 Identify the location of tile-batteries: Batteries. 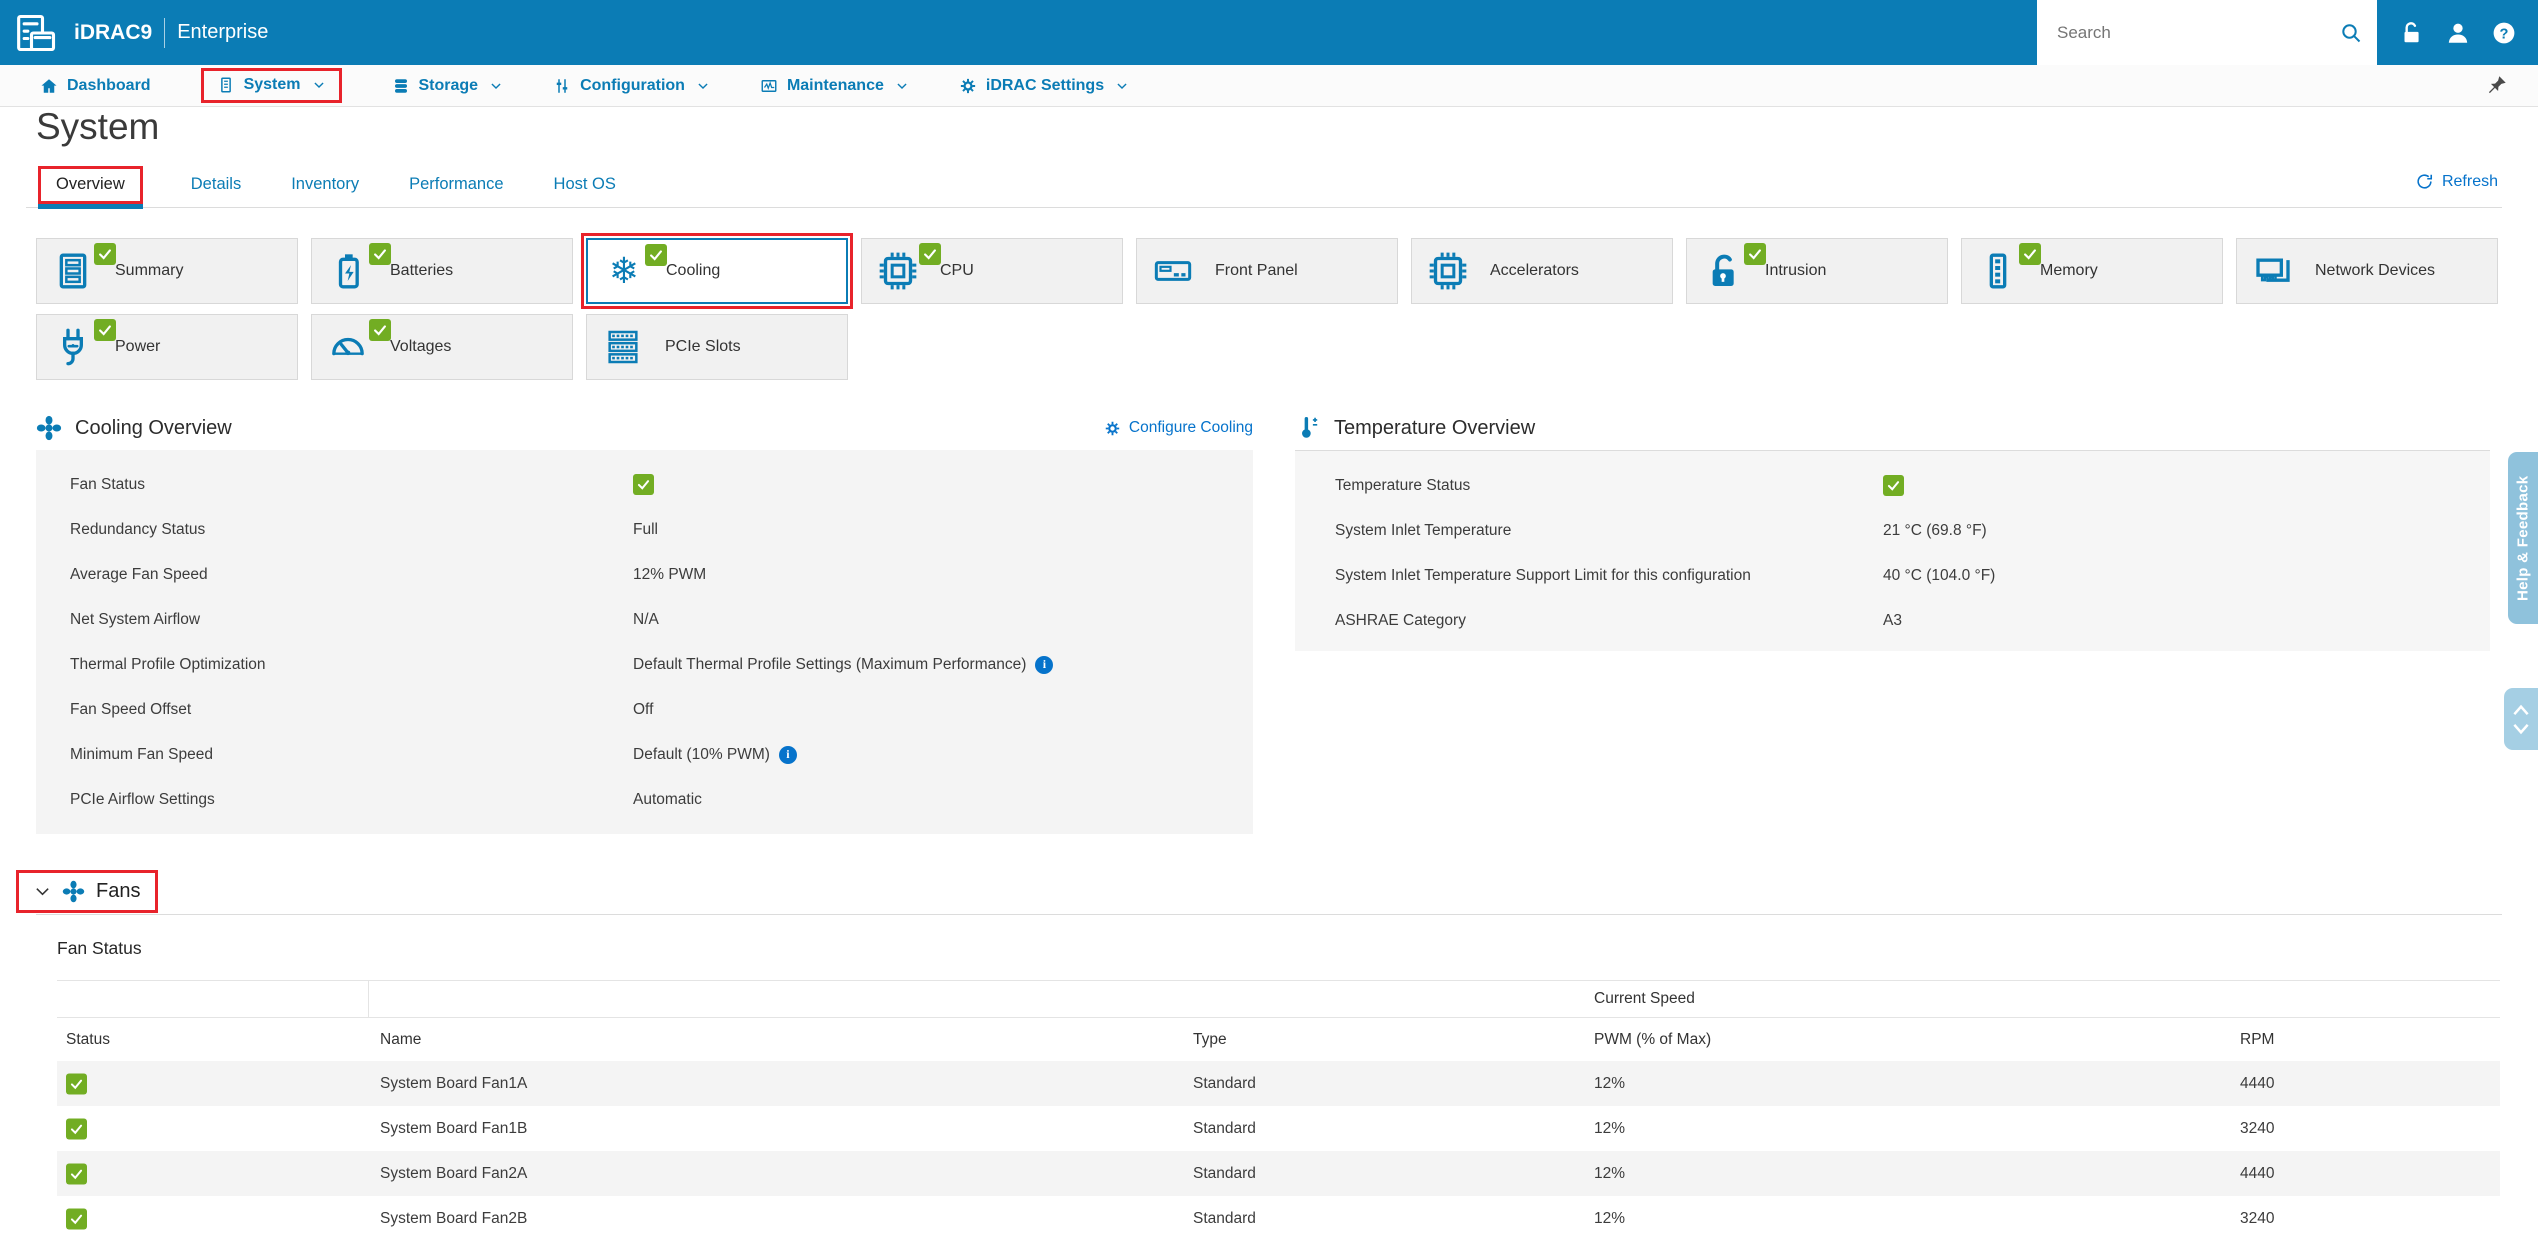
(442, 271).